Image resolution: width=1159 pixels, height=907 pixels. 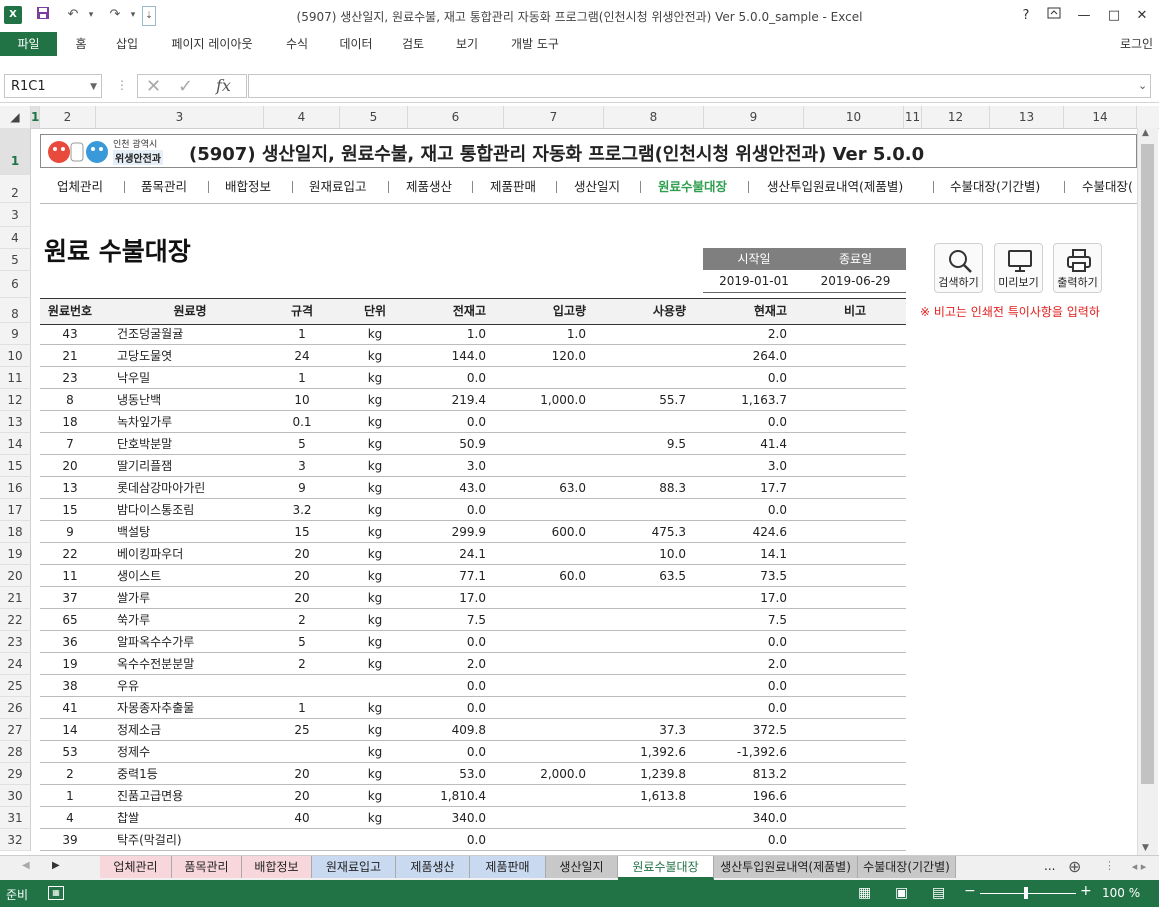 What do you see at coordinates (197, 576) in the screenshot?
I see `cell-material-name: 생이스트` at bounding box center [197, 576].